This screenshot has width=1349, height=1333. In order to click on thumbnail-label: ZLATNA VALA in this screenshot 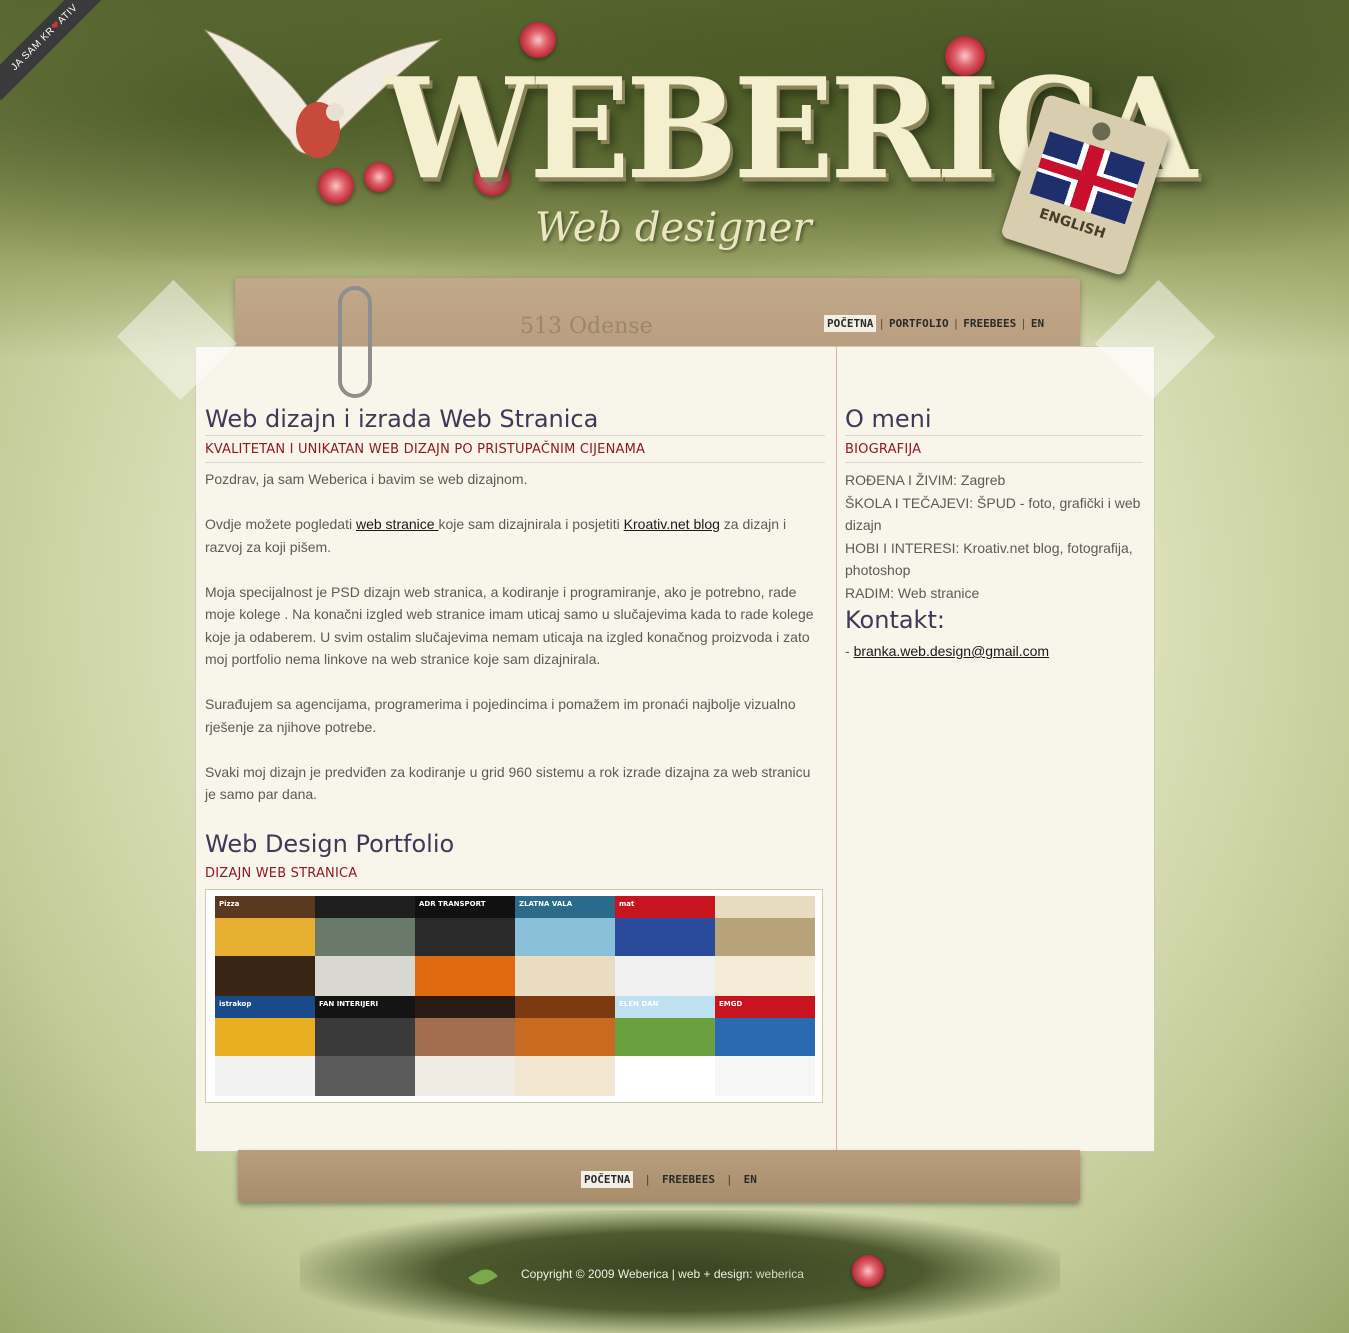, I will do `click(546, 904)`.